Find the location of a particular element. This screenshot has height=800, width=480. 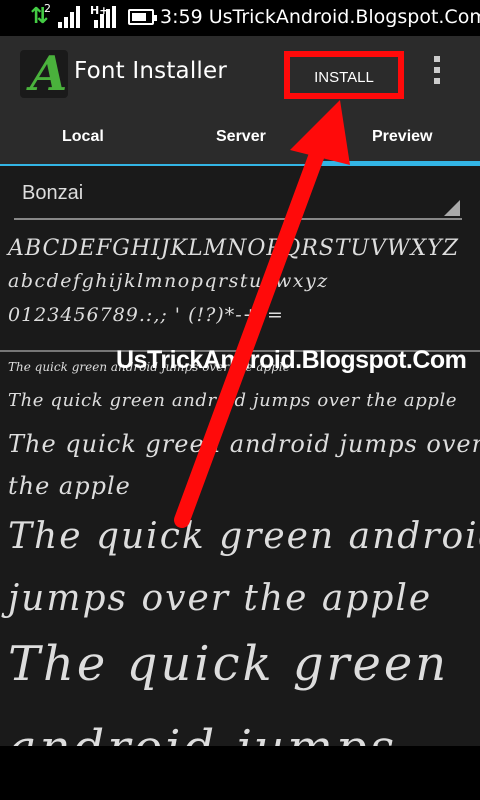

sample-line-7: The quick green is located at coordinates (229, 664).